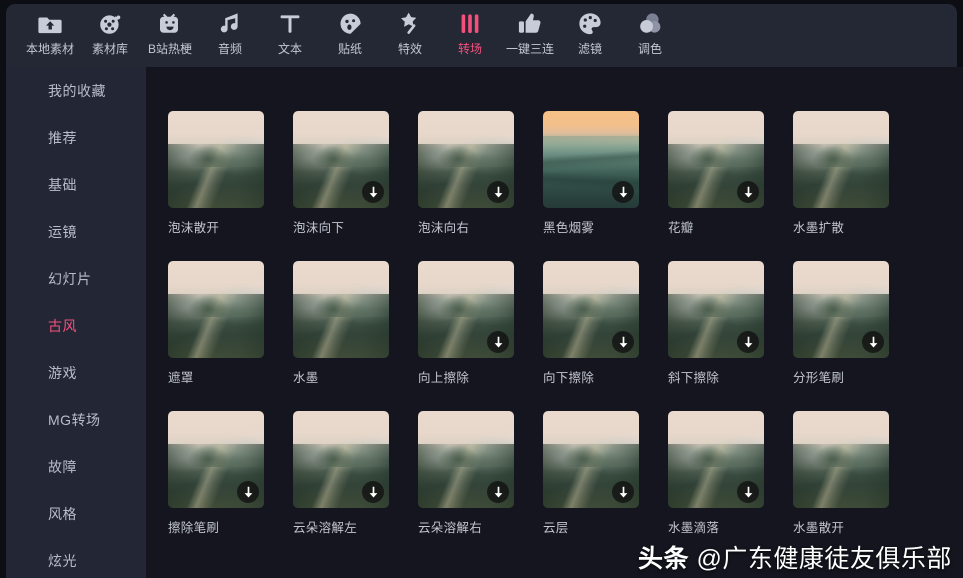 The height and width of the screenshot is (578, 963). I want to click on transition-card: 黑色烟雾, so click(605, 186).